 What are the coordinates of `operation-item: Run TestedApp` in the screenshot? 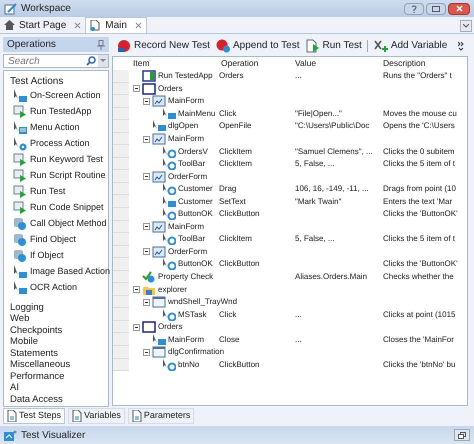 It's located at (57, 112).